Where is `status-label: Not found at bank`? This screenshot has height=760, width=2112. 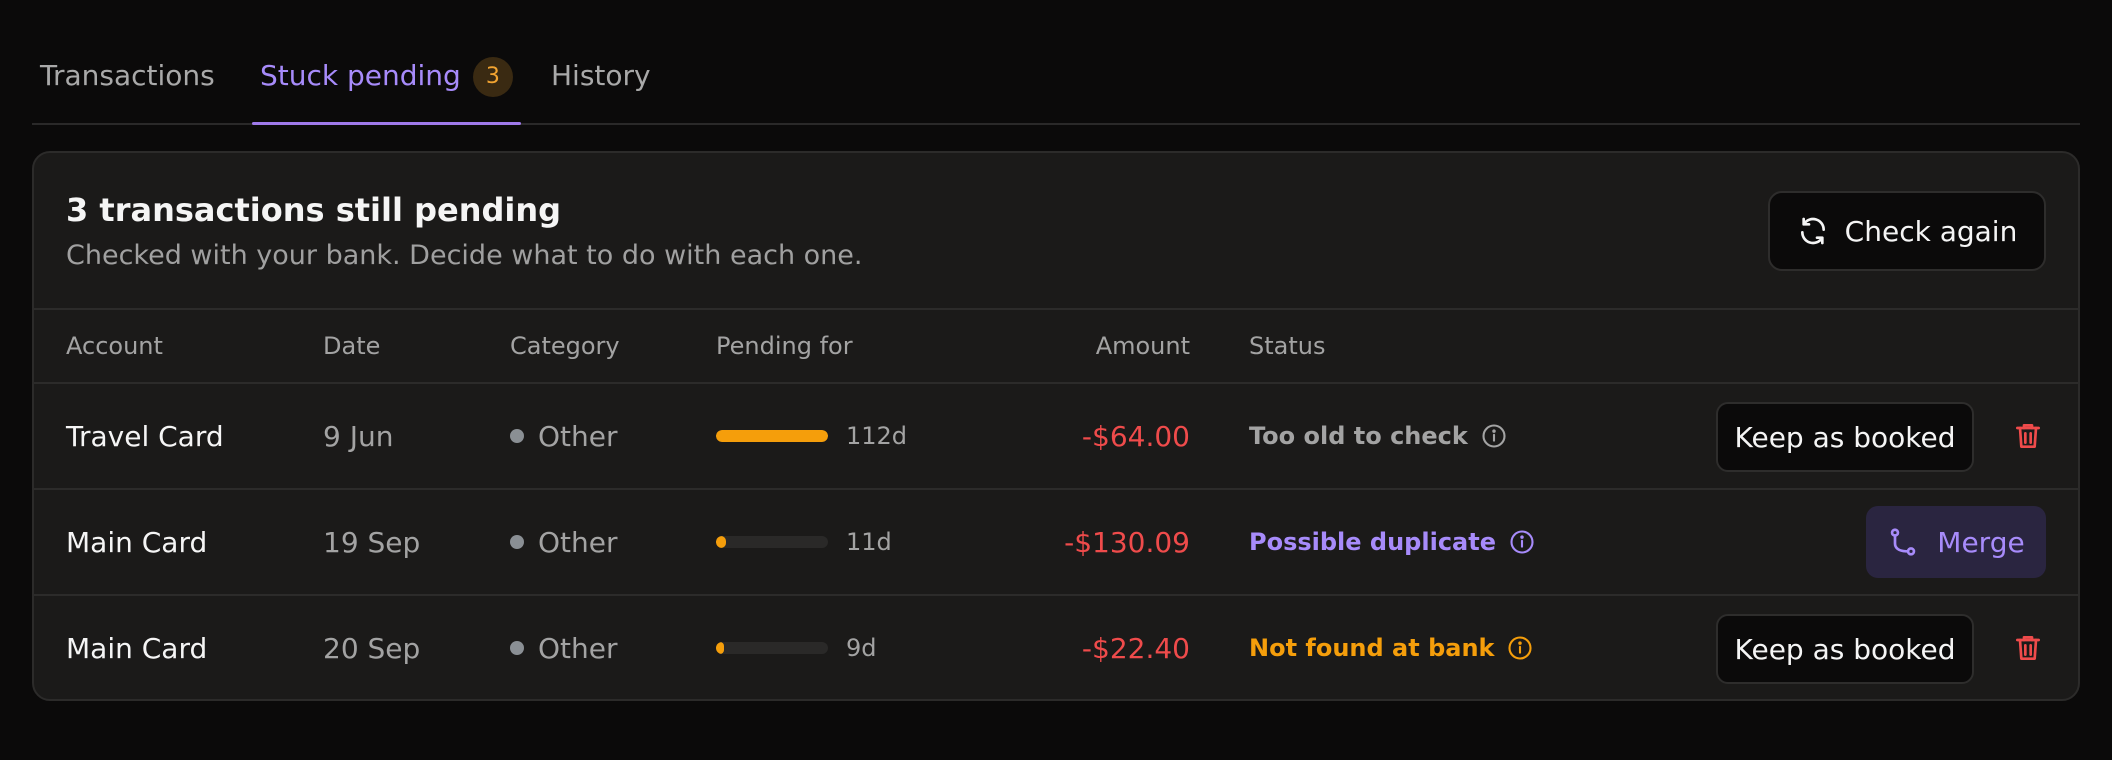
status-label: Not found at bank is located at coordinates (1372, 648).